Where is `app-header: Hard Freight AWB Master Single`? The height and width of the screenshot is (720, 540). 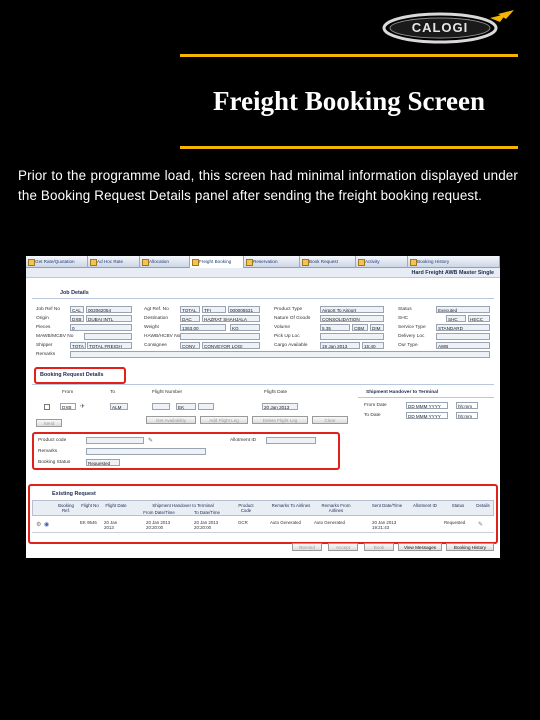
app-header: Hard Freight AWB Master Single is located at coordinates (263, 273).